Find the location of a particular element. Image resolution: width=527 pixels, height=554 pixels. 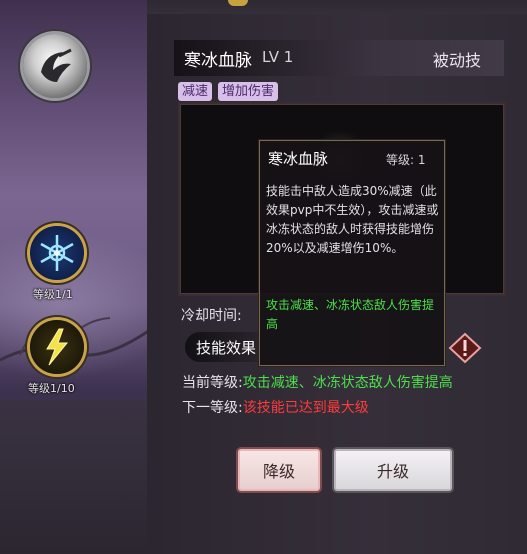

lightning-icon is located at coordinates (57, 347).